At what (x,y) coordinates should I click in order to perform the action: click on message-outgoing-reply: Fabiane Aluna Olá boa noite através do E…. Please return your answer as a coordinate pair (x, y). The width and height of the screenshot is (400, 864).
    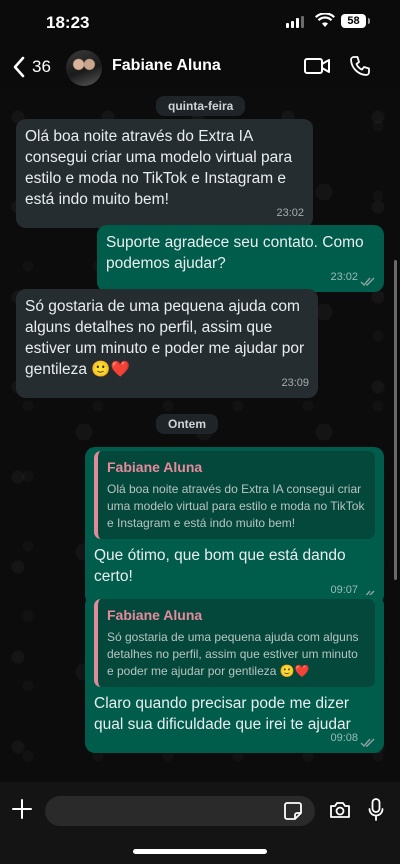
    Looking at the image, I should click on (234, 526).